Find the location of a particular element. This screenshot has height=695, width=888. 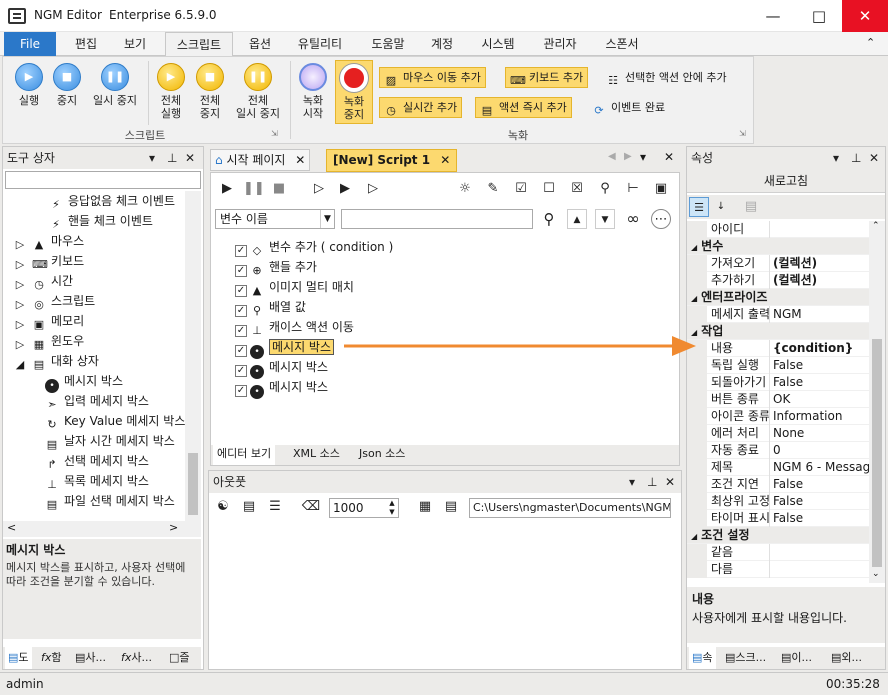

edit-icon: ✎ is located at coordinates (493, 189).